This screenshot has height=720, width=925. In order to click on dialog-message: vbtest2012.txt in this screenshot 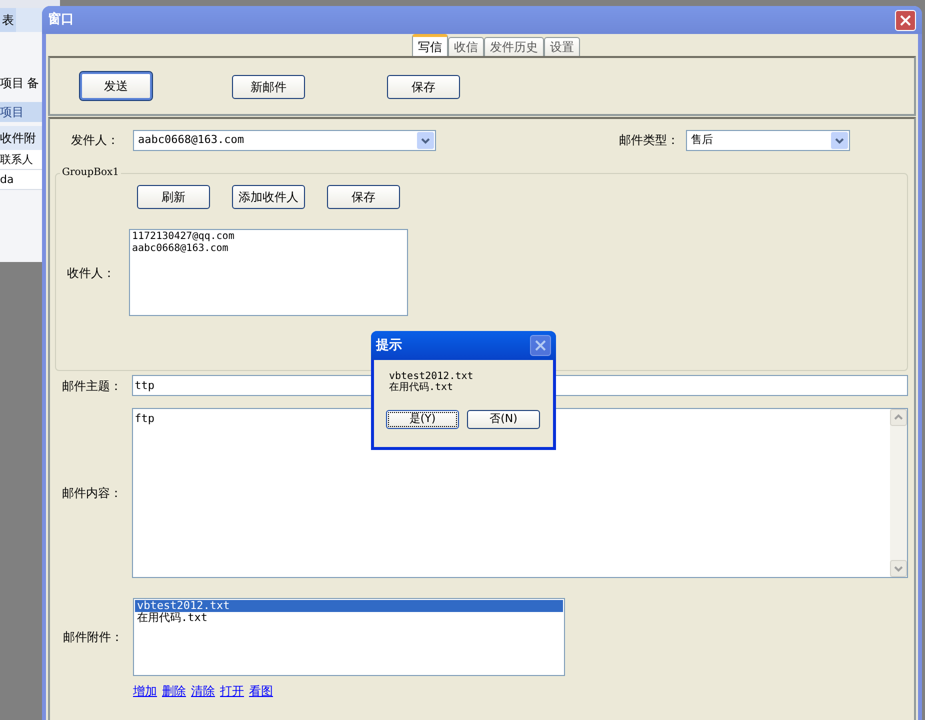, I will do `click(431, 376)`.